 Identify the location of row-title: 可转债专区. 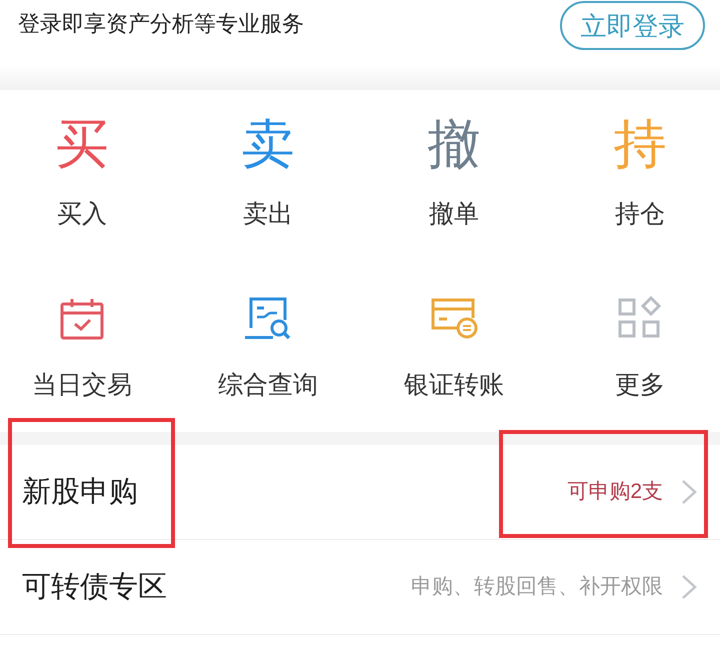
(94, 587).